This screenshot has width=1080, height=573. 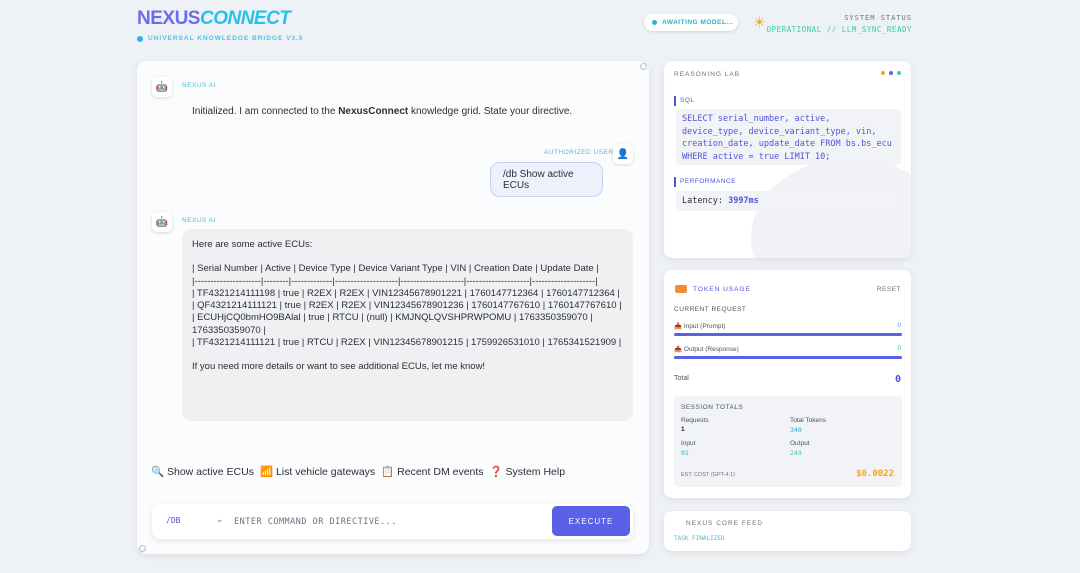 I want to click on quick-action-label: Show active ECUs, so click(x=210, y=472).